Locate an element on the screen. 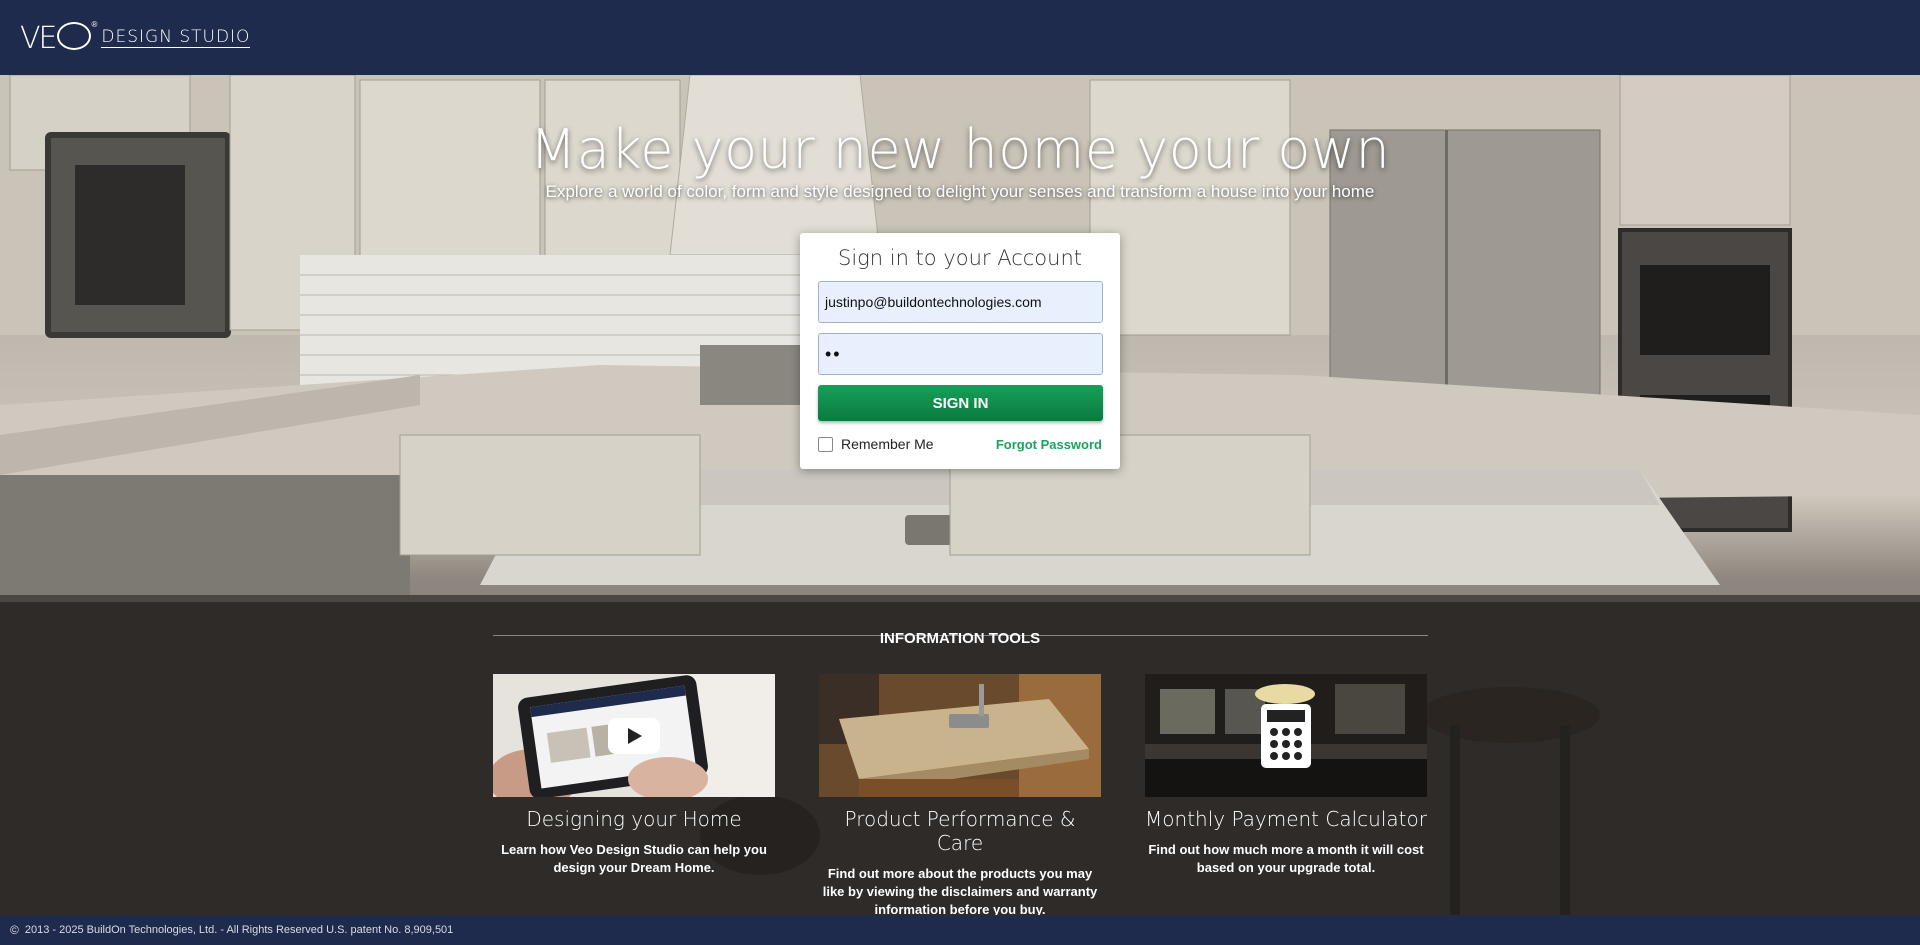  tool-name: Designing your Home is located at coordinates (634, 819).